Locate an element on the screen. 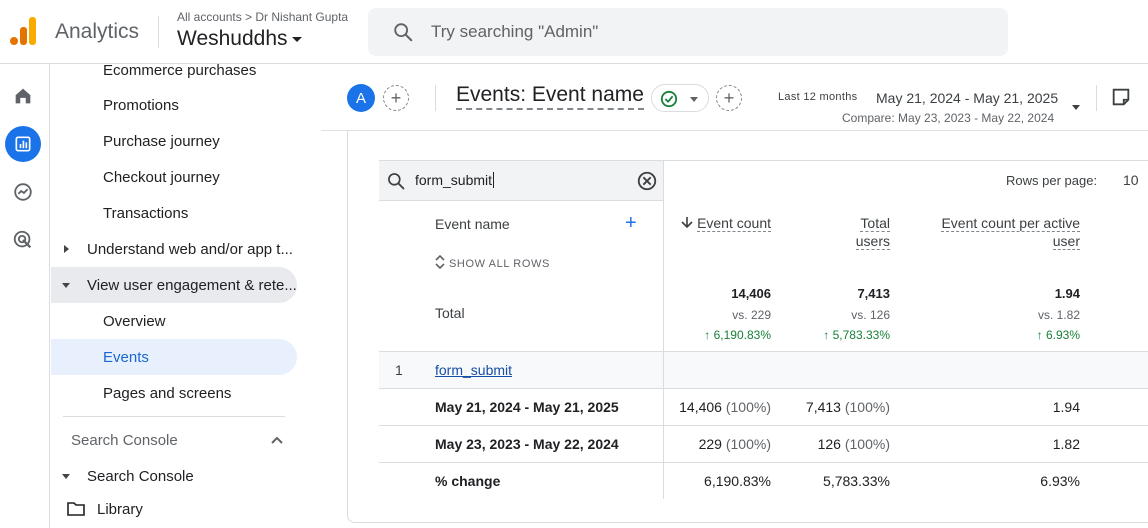 This screenshot has width=1148, height=528. rows-per-page-label: Rows per page: is located at coordinates (1052, 180).